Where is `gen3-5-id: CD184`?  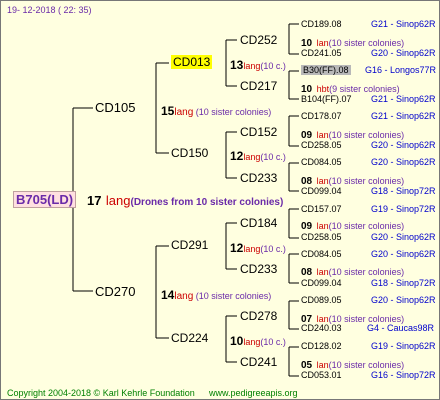 gen3-5-id: CD184 is located at coordinates (258, 223).